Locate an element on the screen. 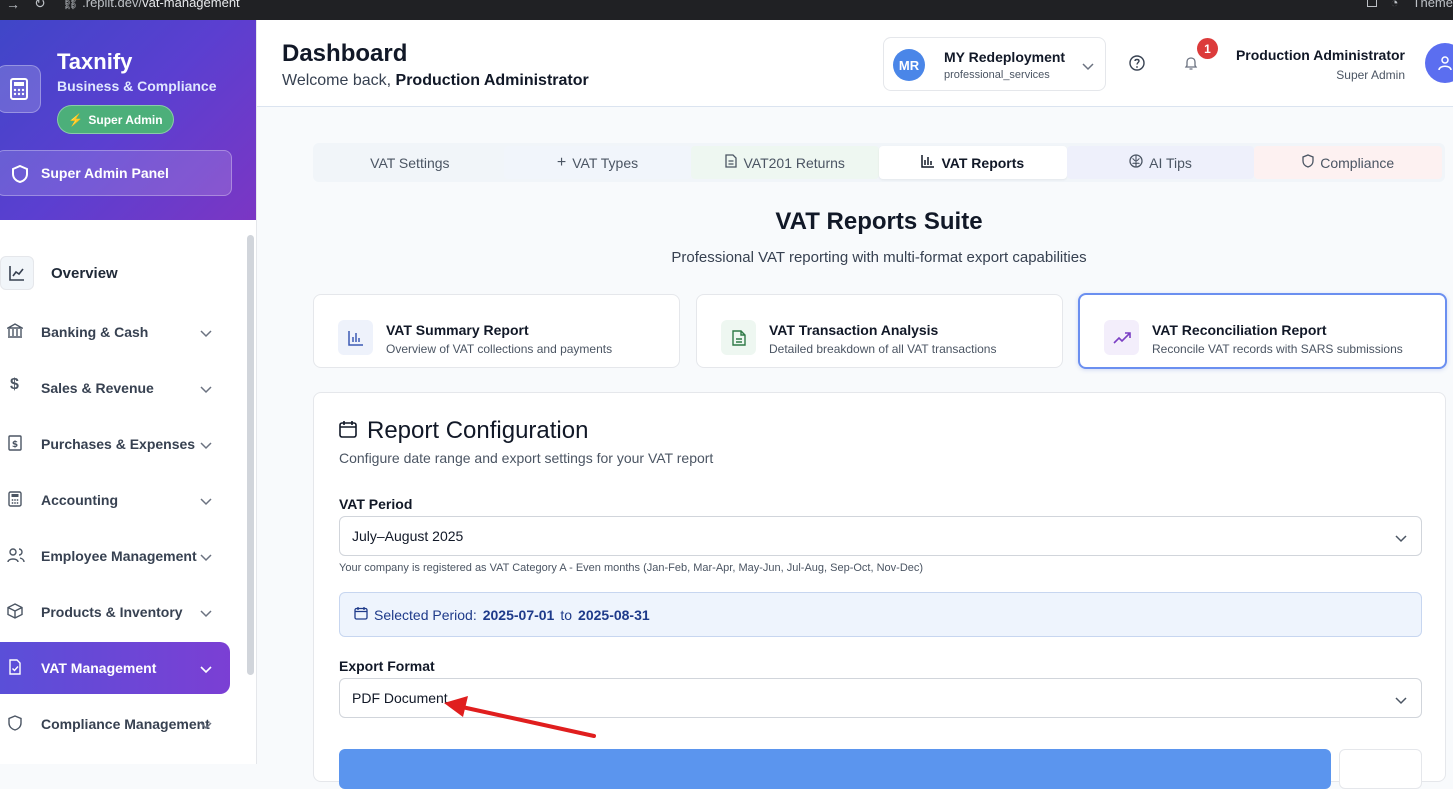  tab-compliance: Compliance is located at coordinates (1348, 162).